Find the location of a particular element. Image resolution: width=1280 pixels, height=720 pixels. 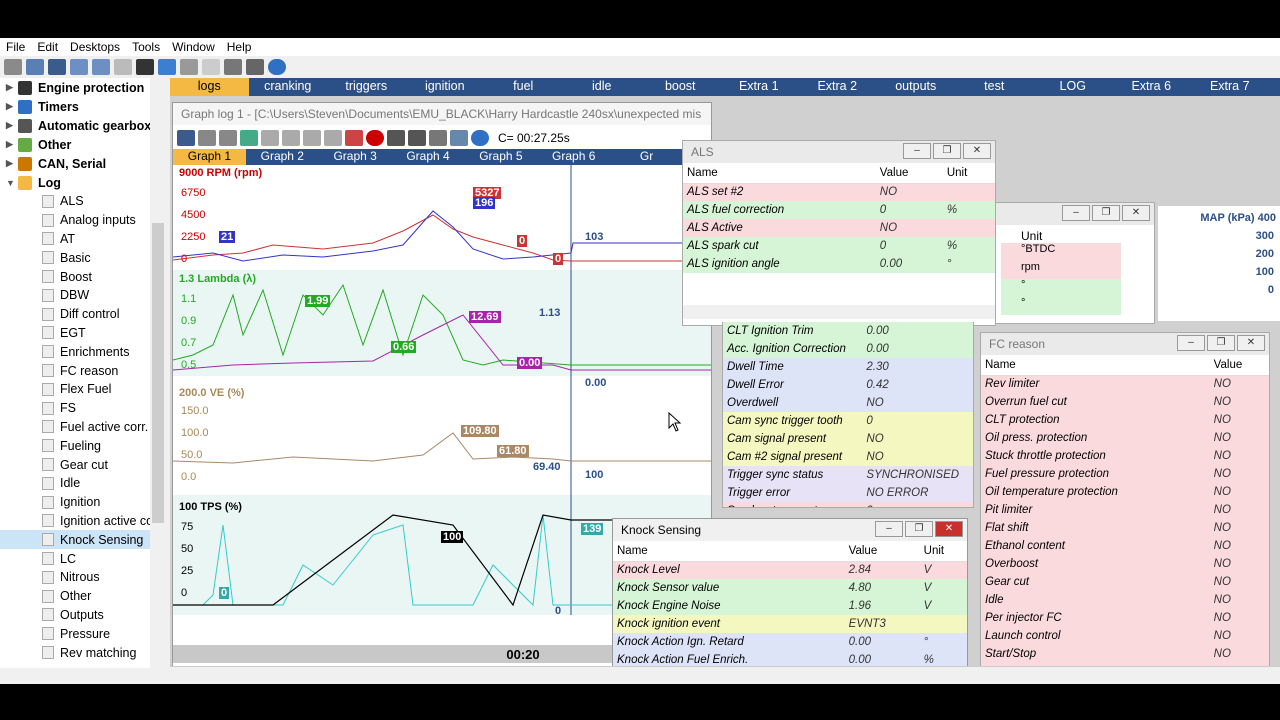

tree-subitem: Fuel active corr. is located at coordinates (83, 427).